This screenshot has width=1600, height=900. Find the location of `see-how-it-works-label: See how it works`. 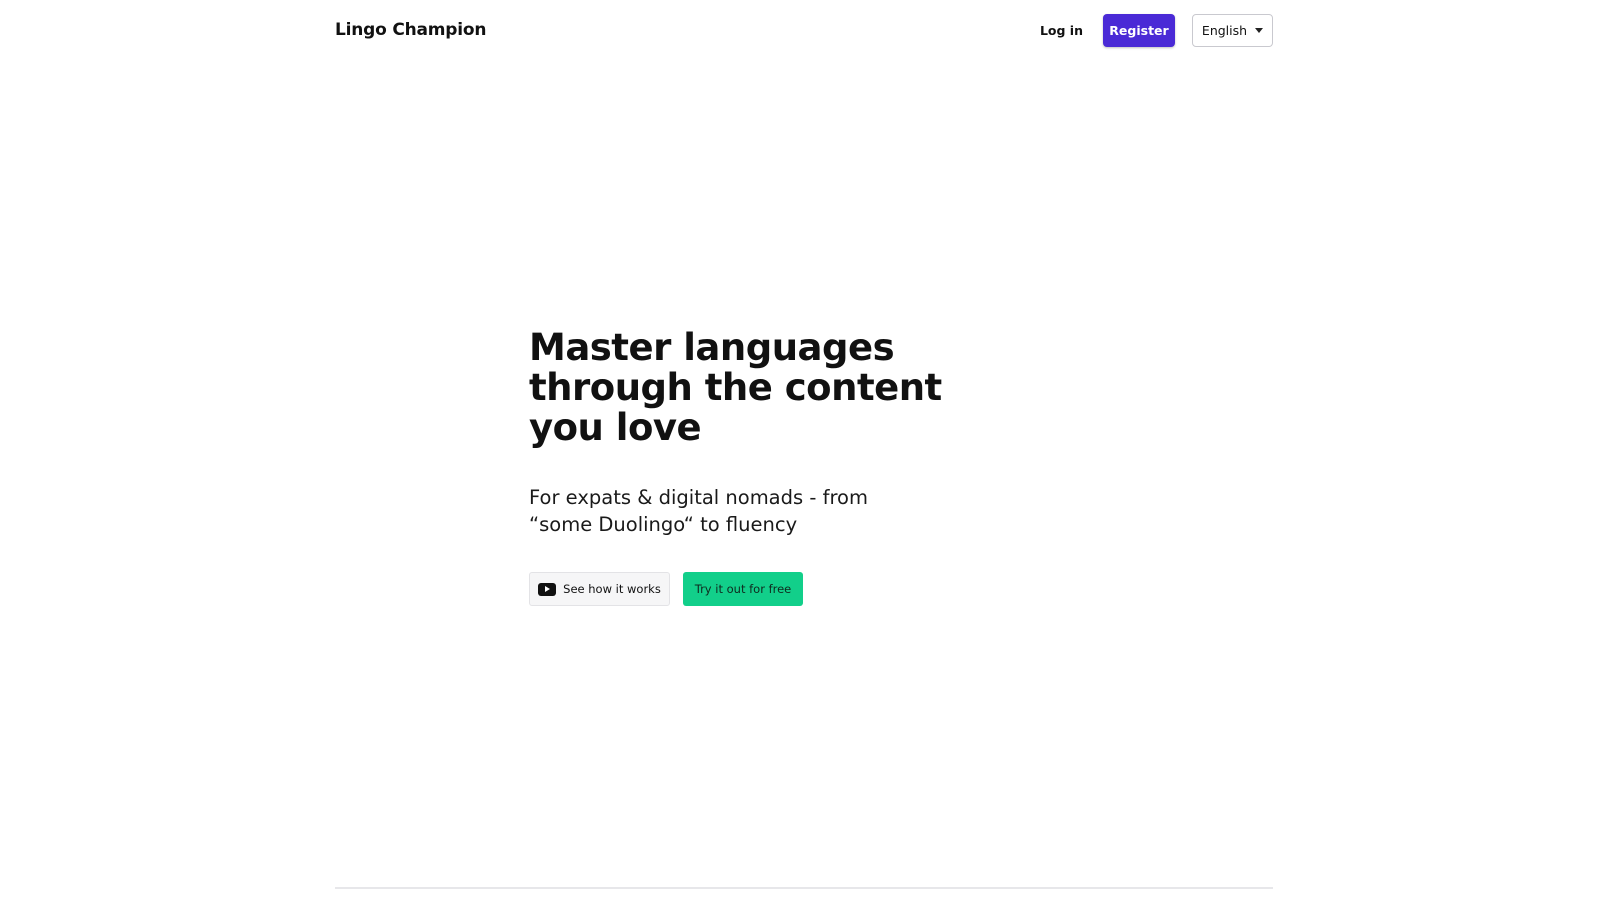

see-how-it-works-label: See how it works is located at coordinates (612, 589).